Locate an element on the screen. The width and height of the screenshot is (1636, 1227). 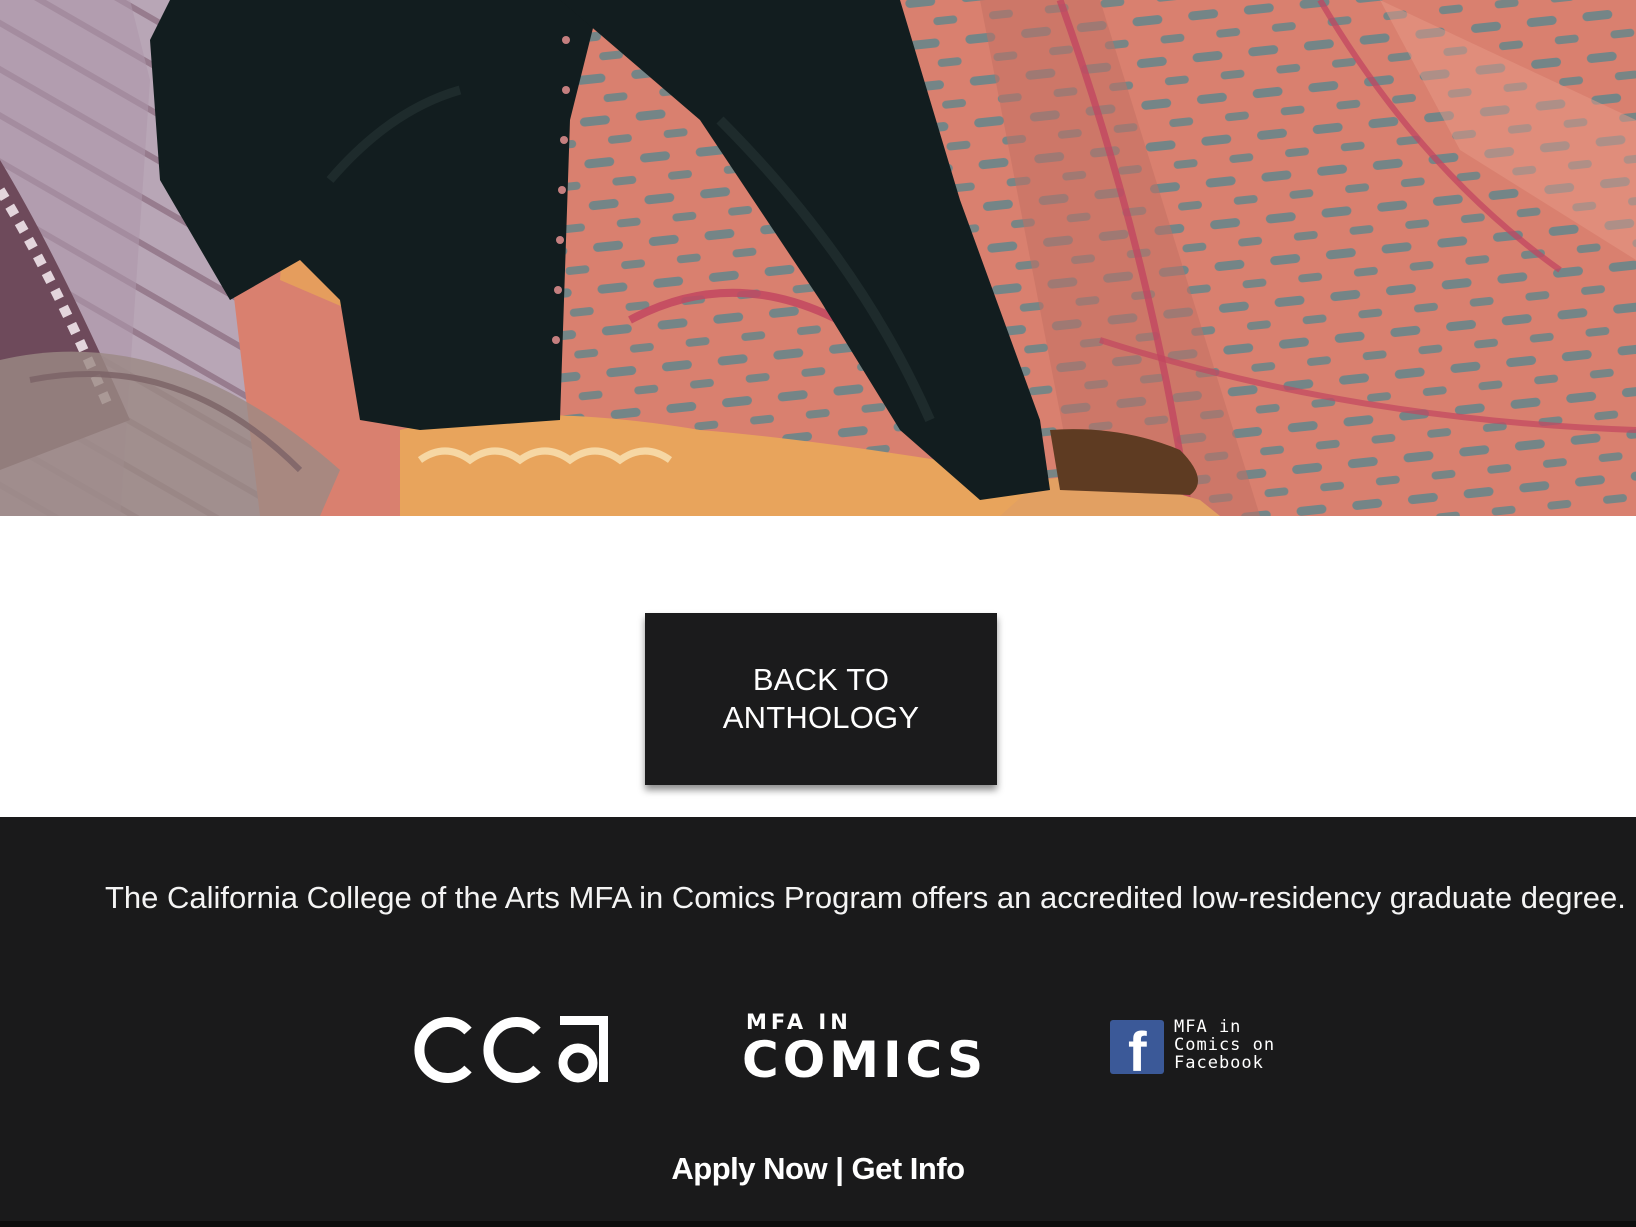
cca-logo is located at coordinates (511, 1050).